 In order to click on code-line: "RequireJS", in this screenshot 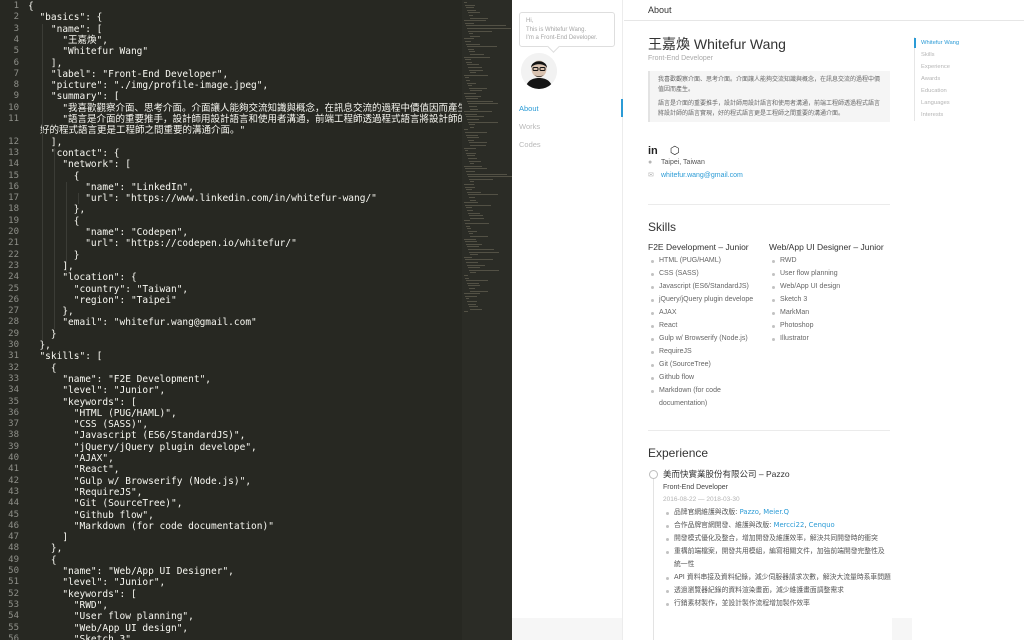, I will do `click(85, 492)`.